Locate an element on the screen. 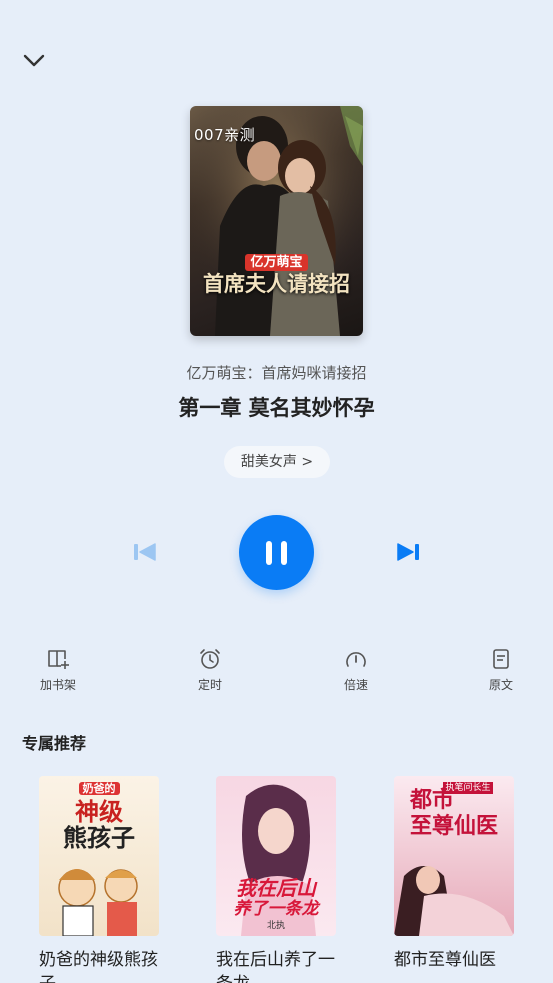 Image resolution: width=553 pixels, height=983 pixels. add-to-shelf-label: 加书架 is located at coordinates (57, 685).